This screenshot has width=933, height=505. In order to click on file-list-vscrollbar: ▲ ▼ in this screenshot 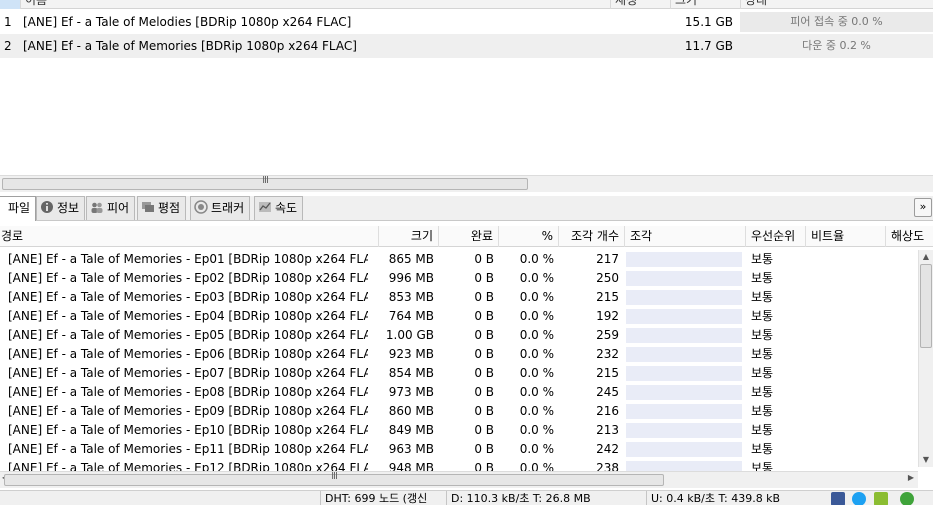, I will do `click(925, 358)`.